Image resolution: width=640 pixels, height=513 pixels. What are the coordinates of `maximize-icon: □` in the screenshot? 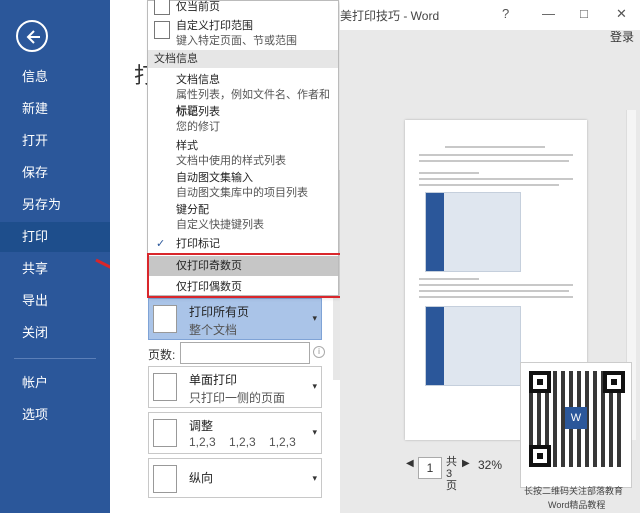 It's located at (584, 13).